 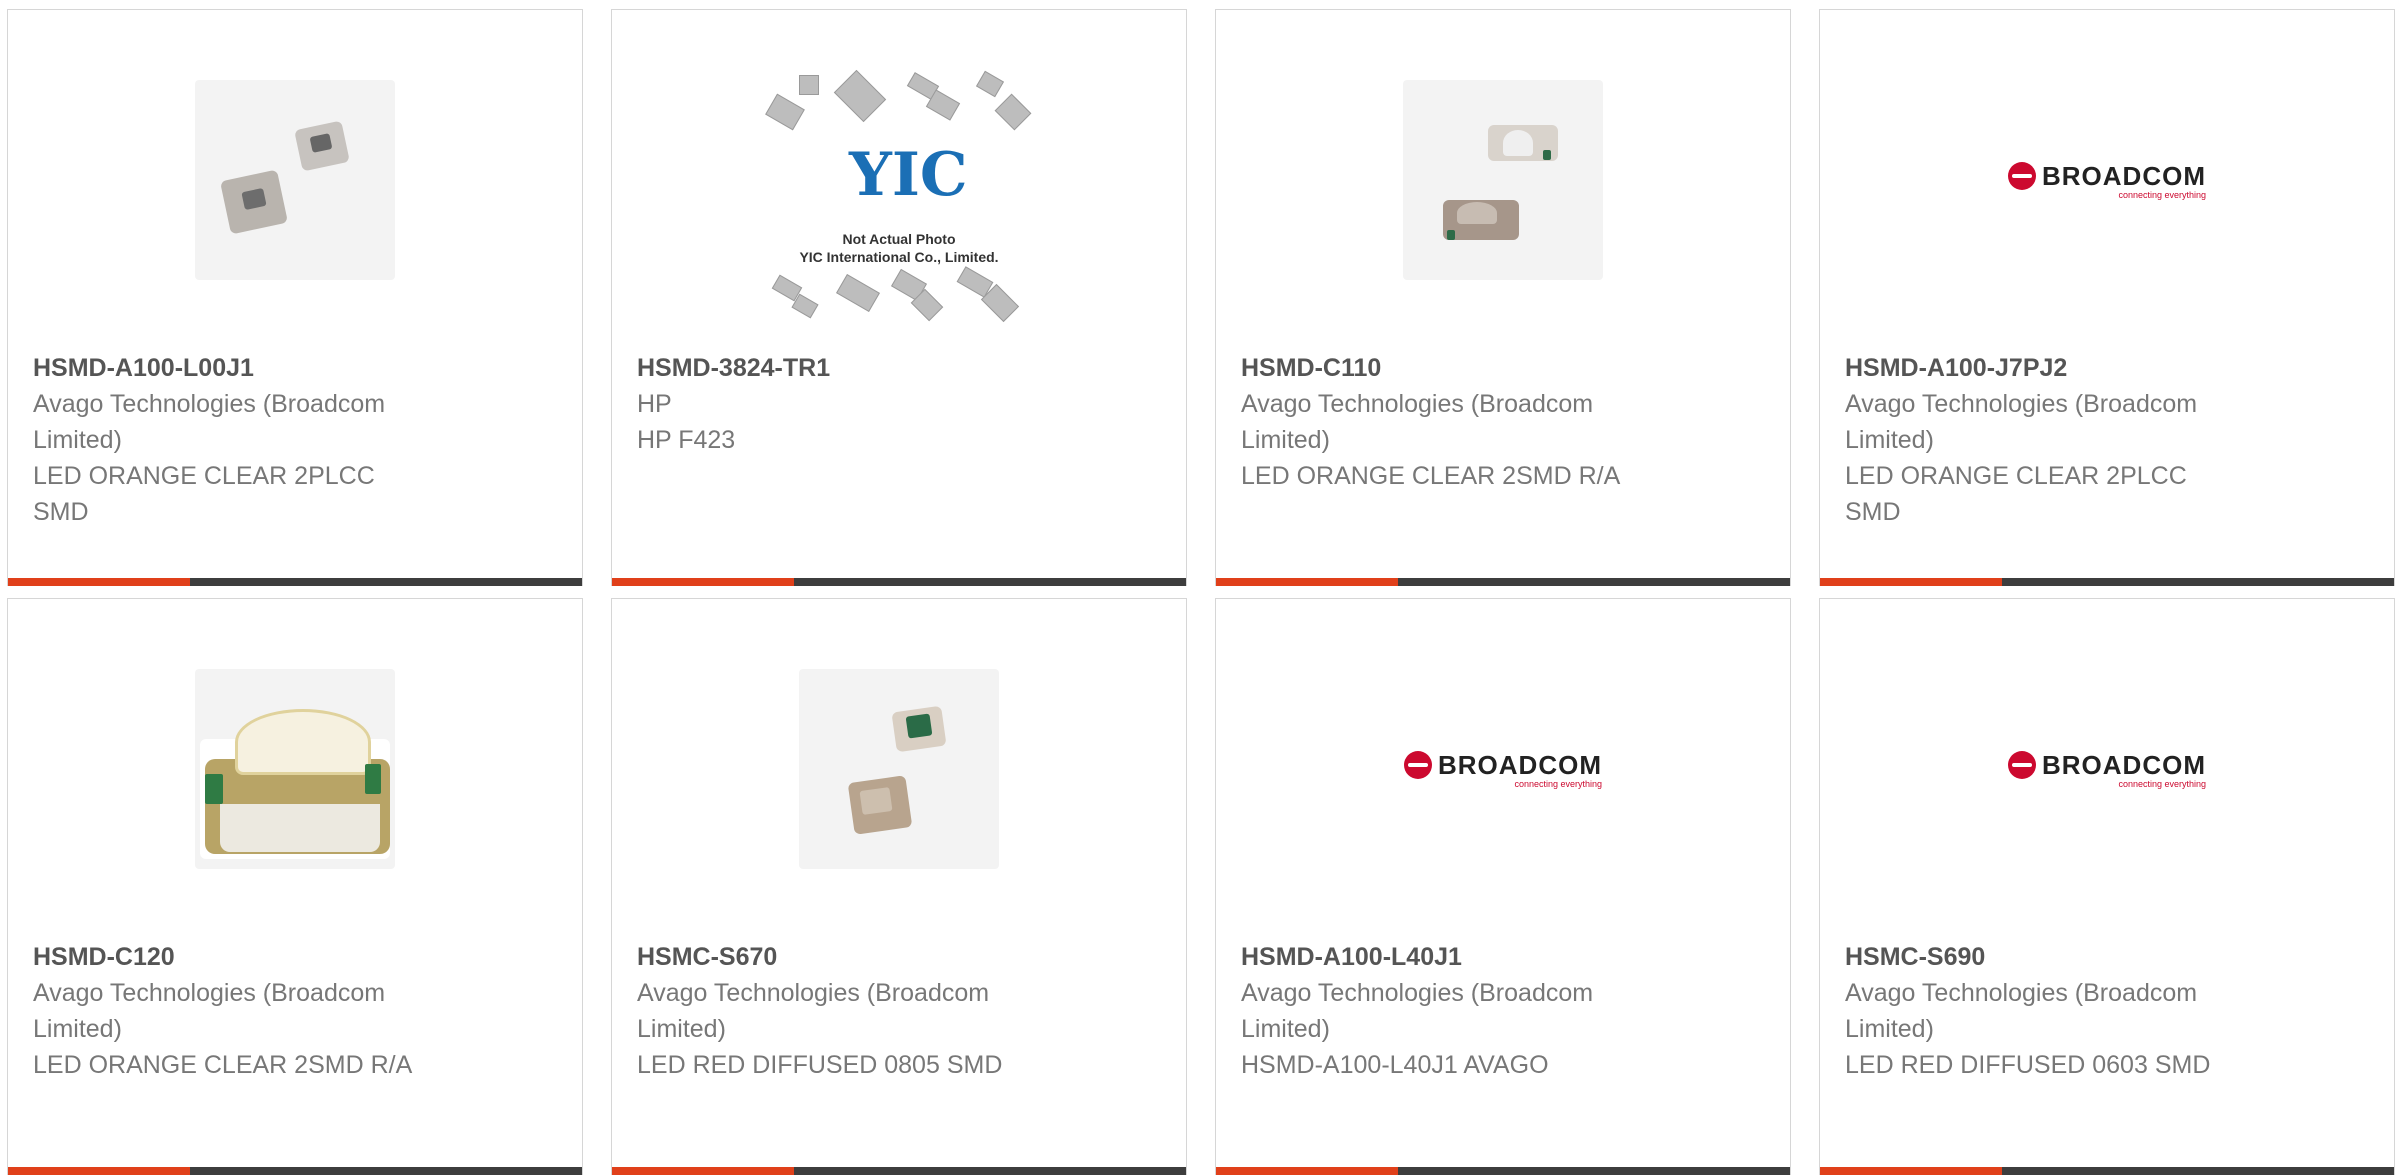 I want to click on description-line-1: HSMD-A100-L40J1 AVAGO, so click(x=1395, y=1065).